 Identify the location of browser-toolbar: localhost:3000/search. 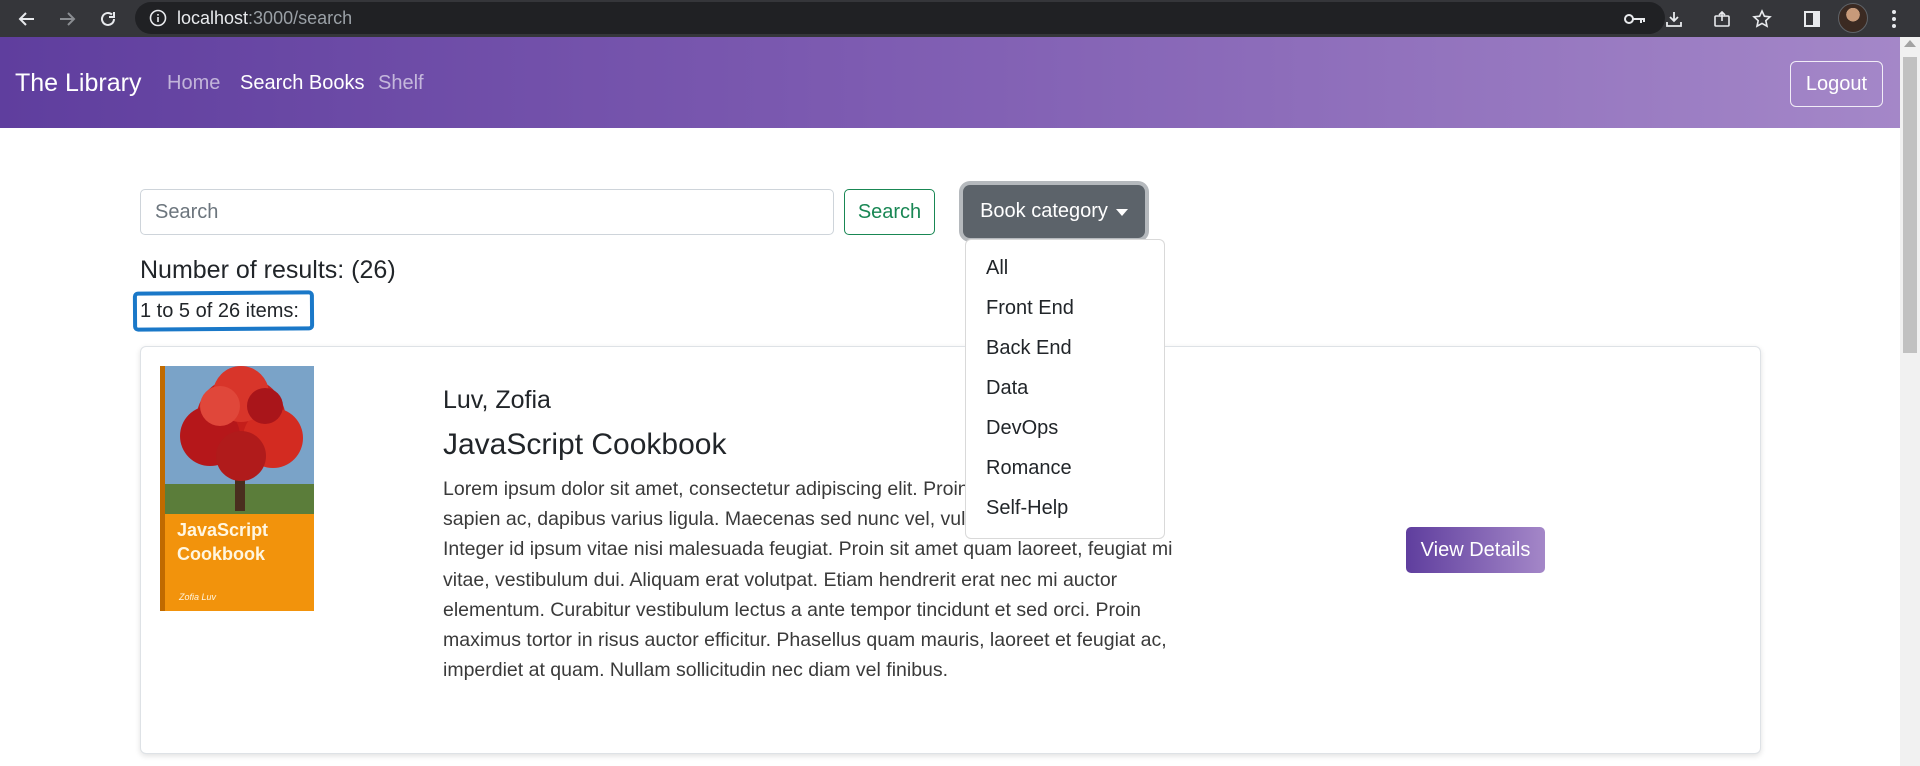
(960, 18).